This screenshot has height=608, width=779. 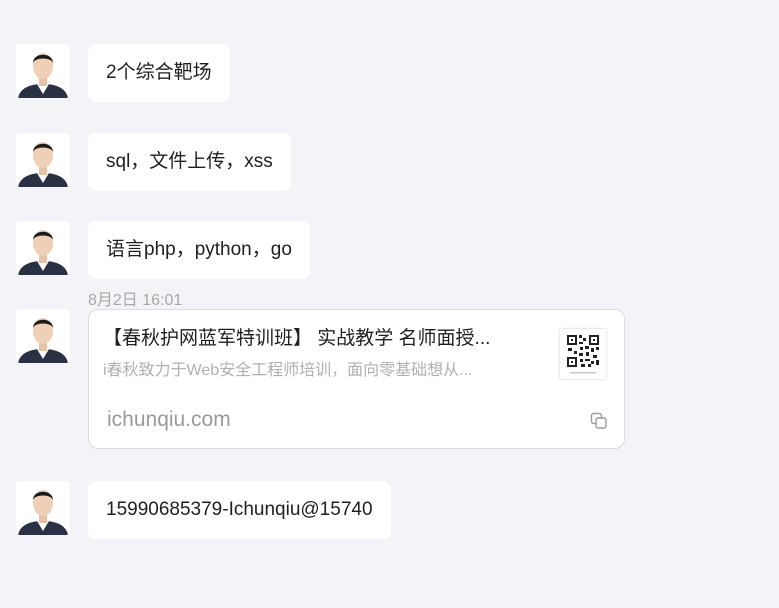 I want to click on message-row: 2个综合靶场, so click(x=123, y=73).